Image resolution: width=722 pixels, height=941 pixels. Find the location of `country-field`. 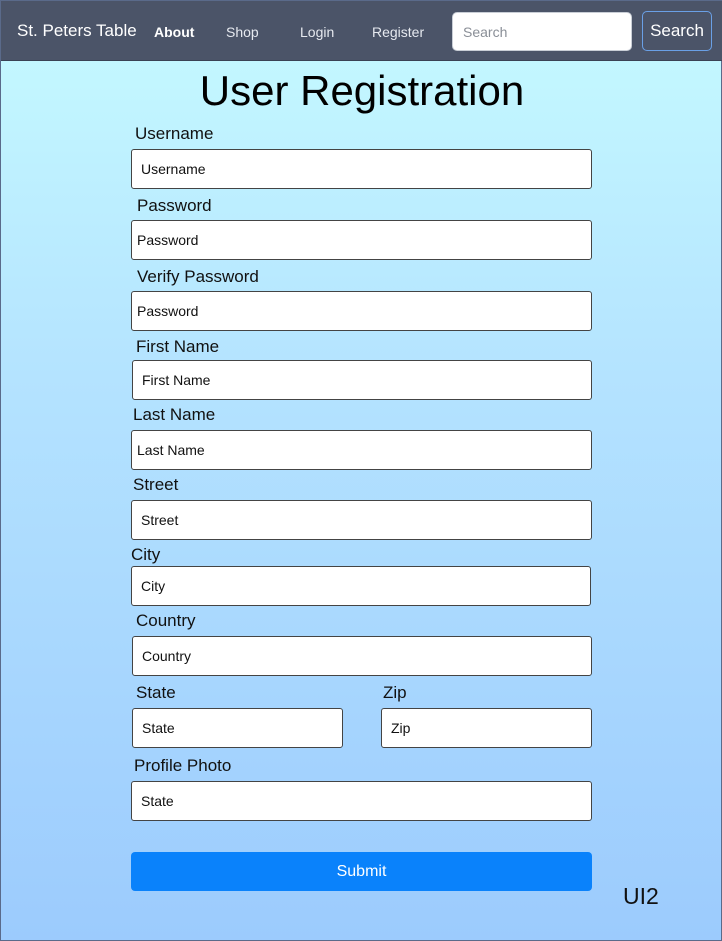

country-field is located at coordinates (362, 656).